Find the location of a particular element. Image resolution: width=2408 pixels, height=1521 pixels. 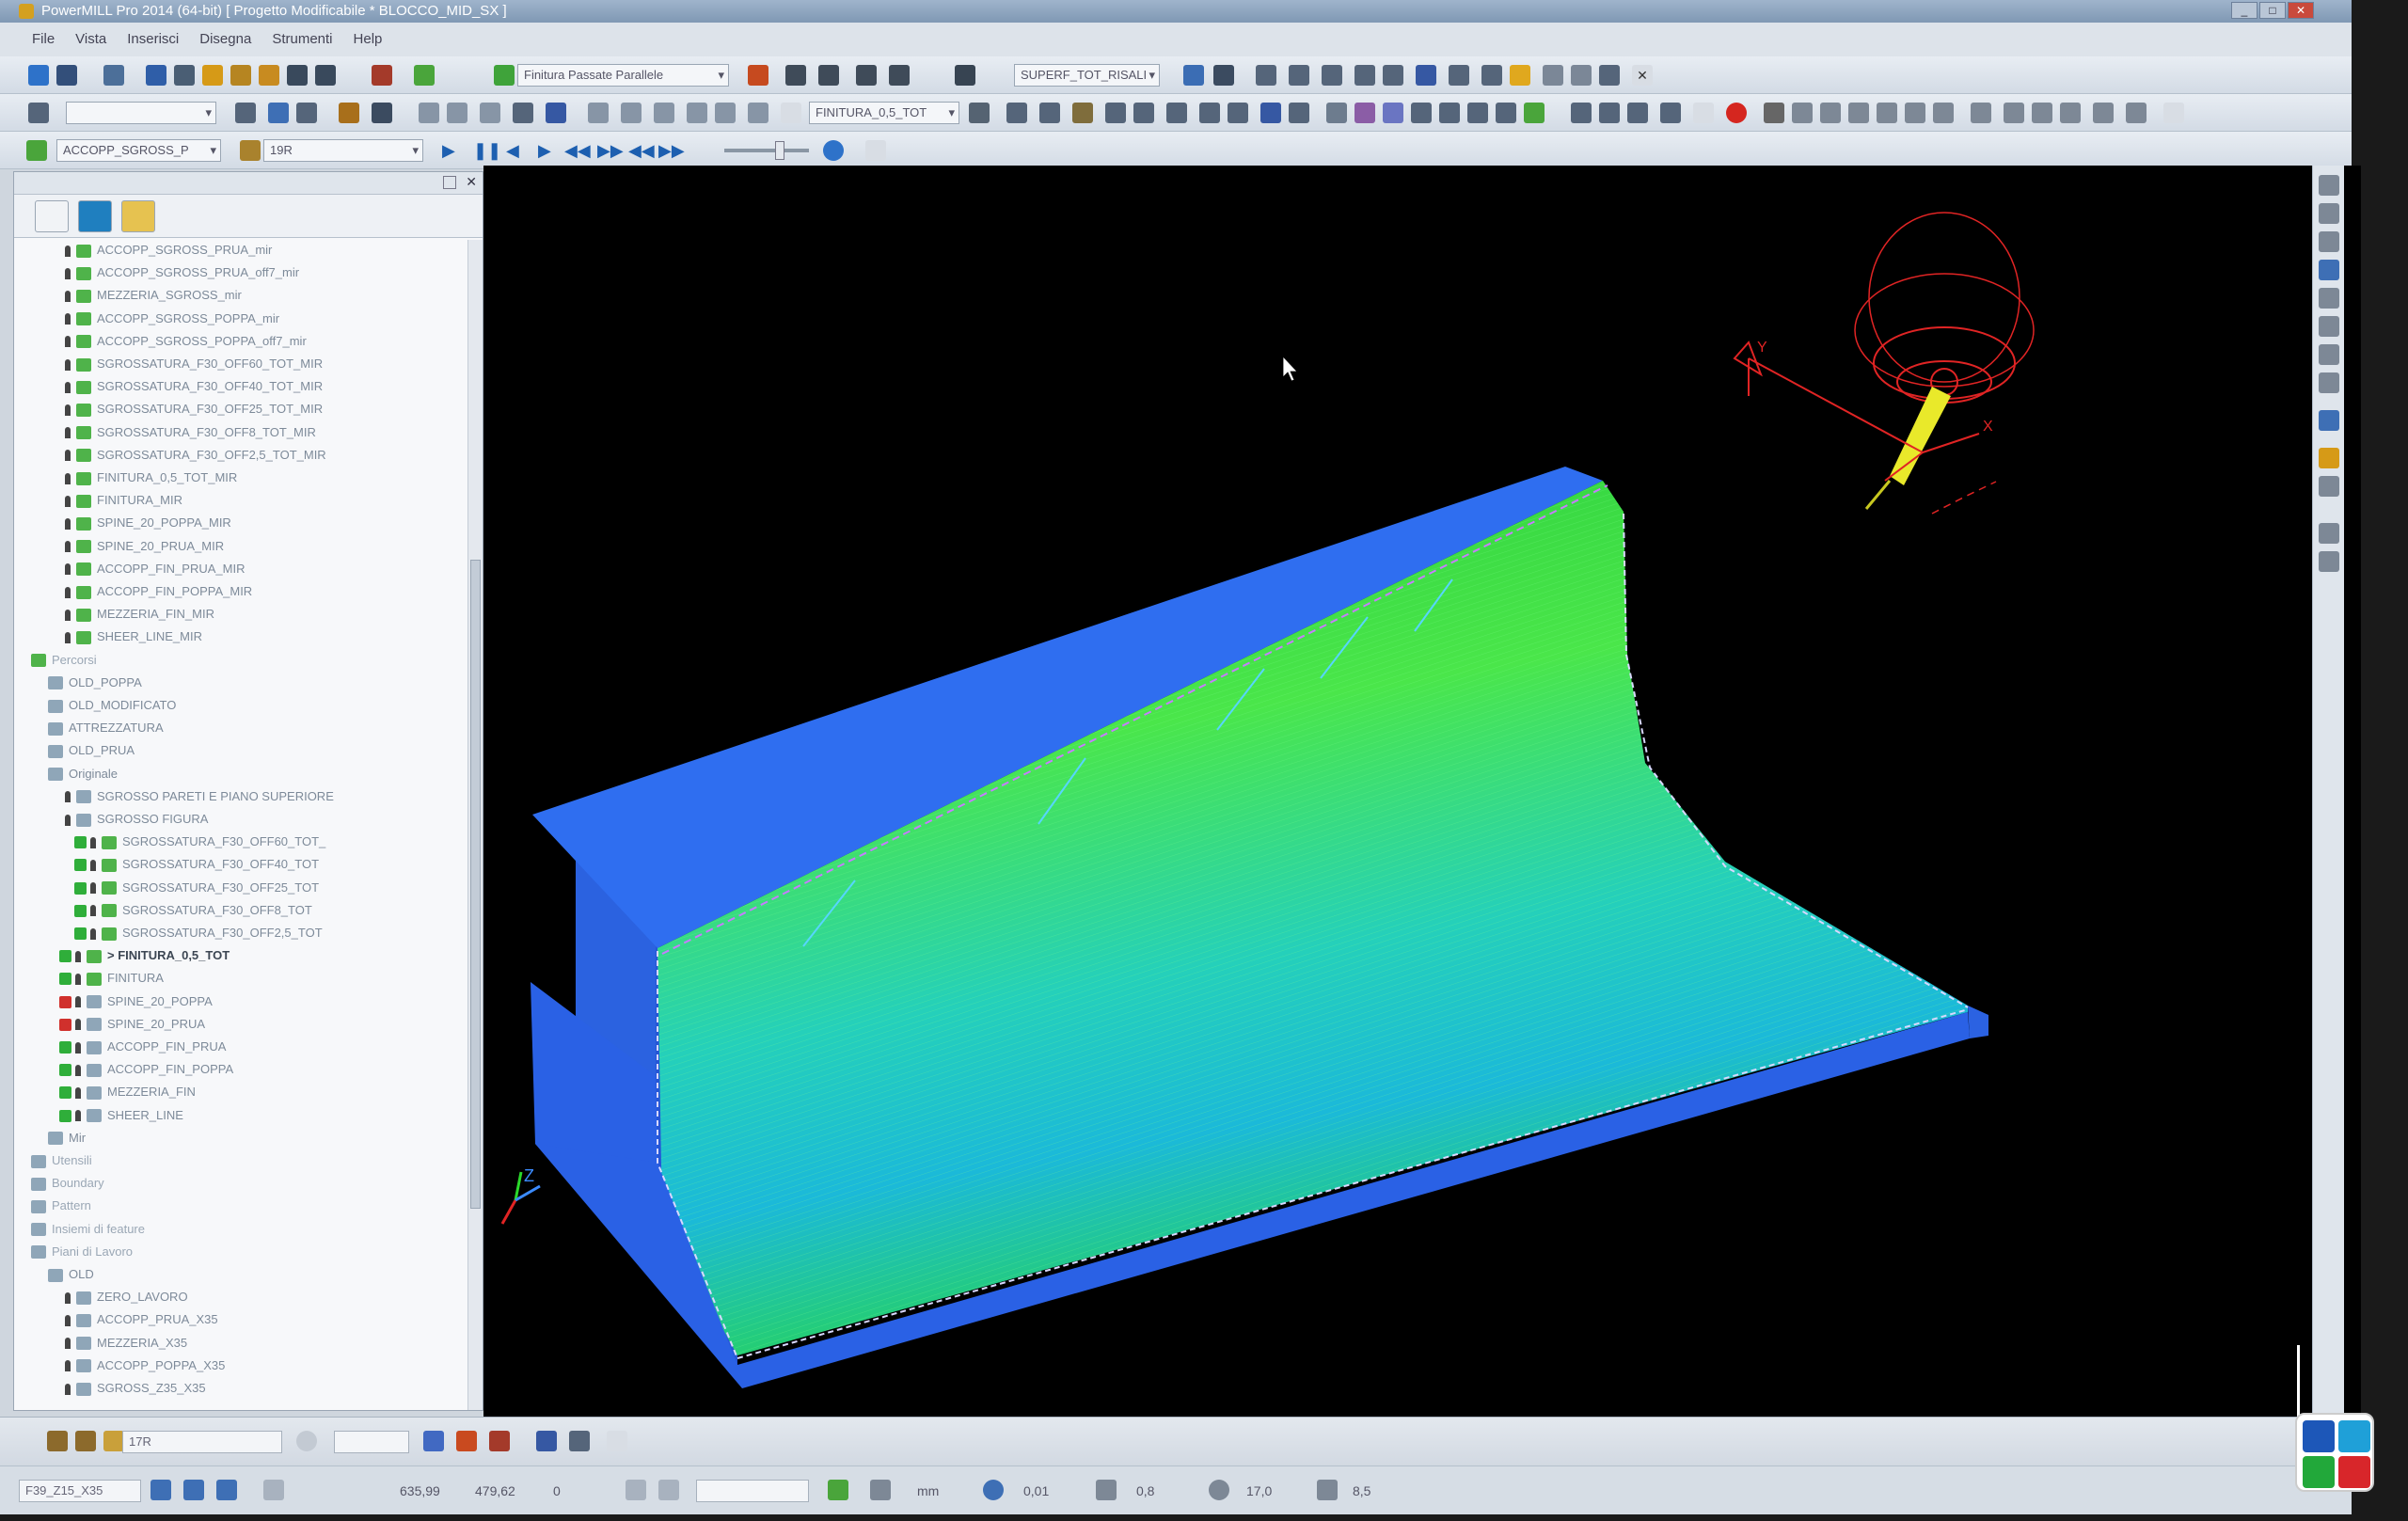

status-blank-field is located at coordinates (371, 1442).